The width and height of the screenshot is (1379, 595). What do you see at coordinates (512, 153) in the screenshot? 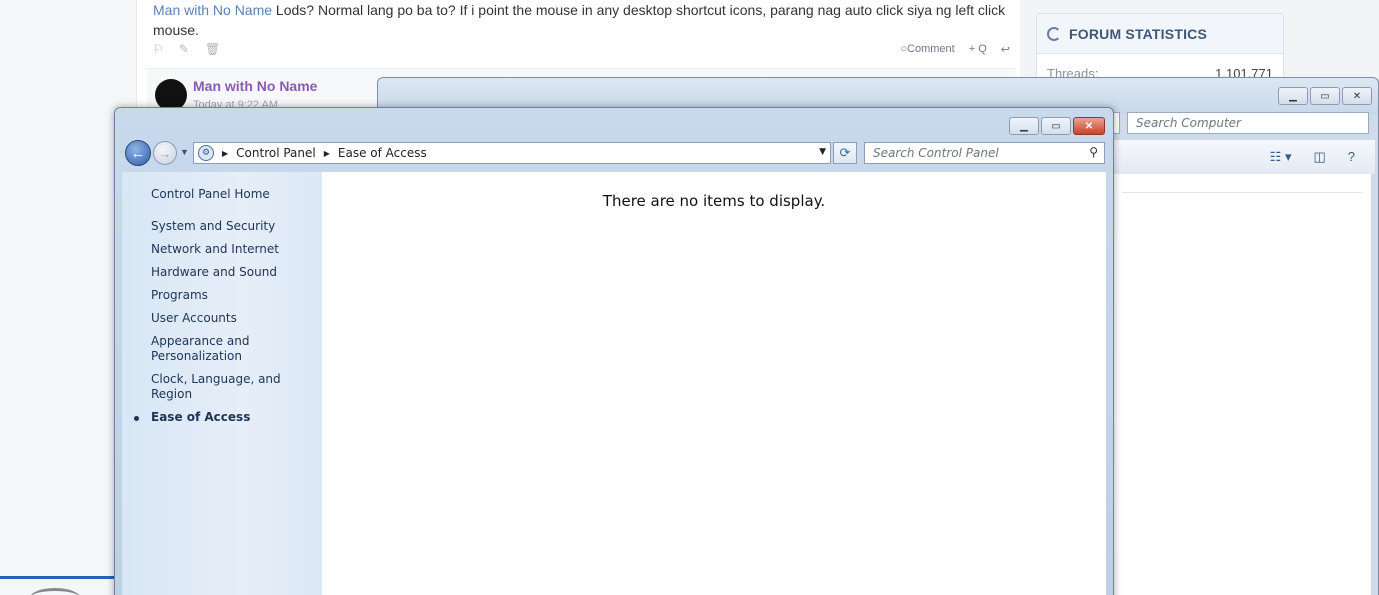
I see `address-bar: ⚙ ▶ Control Panel ▶ Ease of Access ▼` at bounding box center [512, 153].